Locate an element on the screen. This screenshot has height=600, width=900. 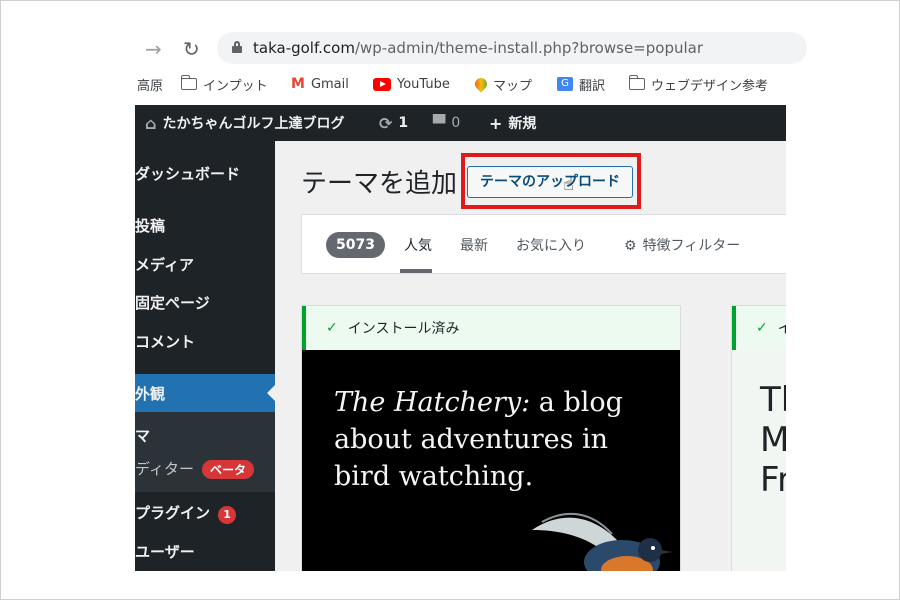
bookmark-youtube: YouTube is located at coordinates (411, 84).